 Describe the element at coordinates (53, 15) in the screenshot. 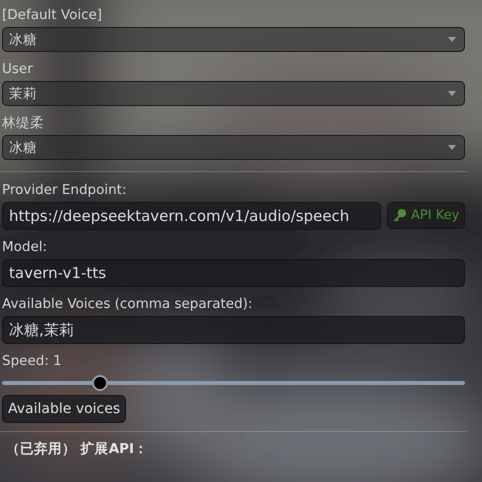

I see `field-label: [Default Voice]` at that location.